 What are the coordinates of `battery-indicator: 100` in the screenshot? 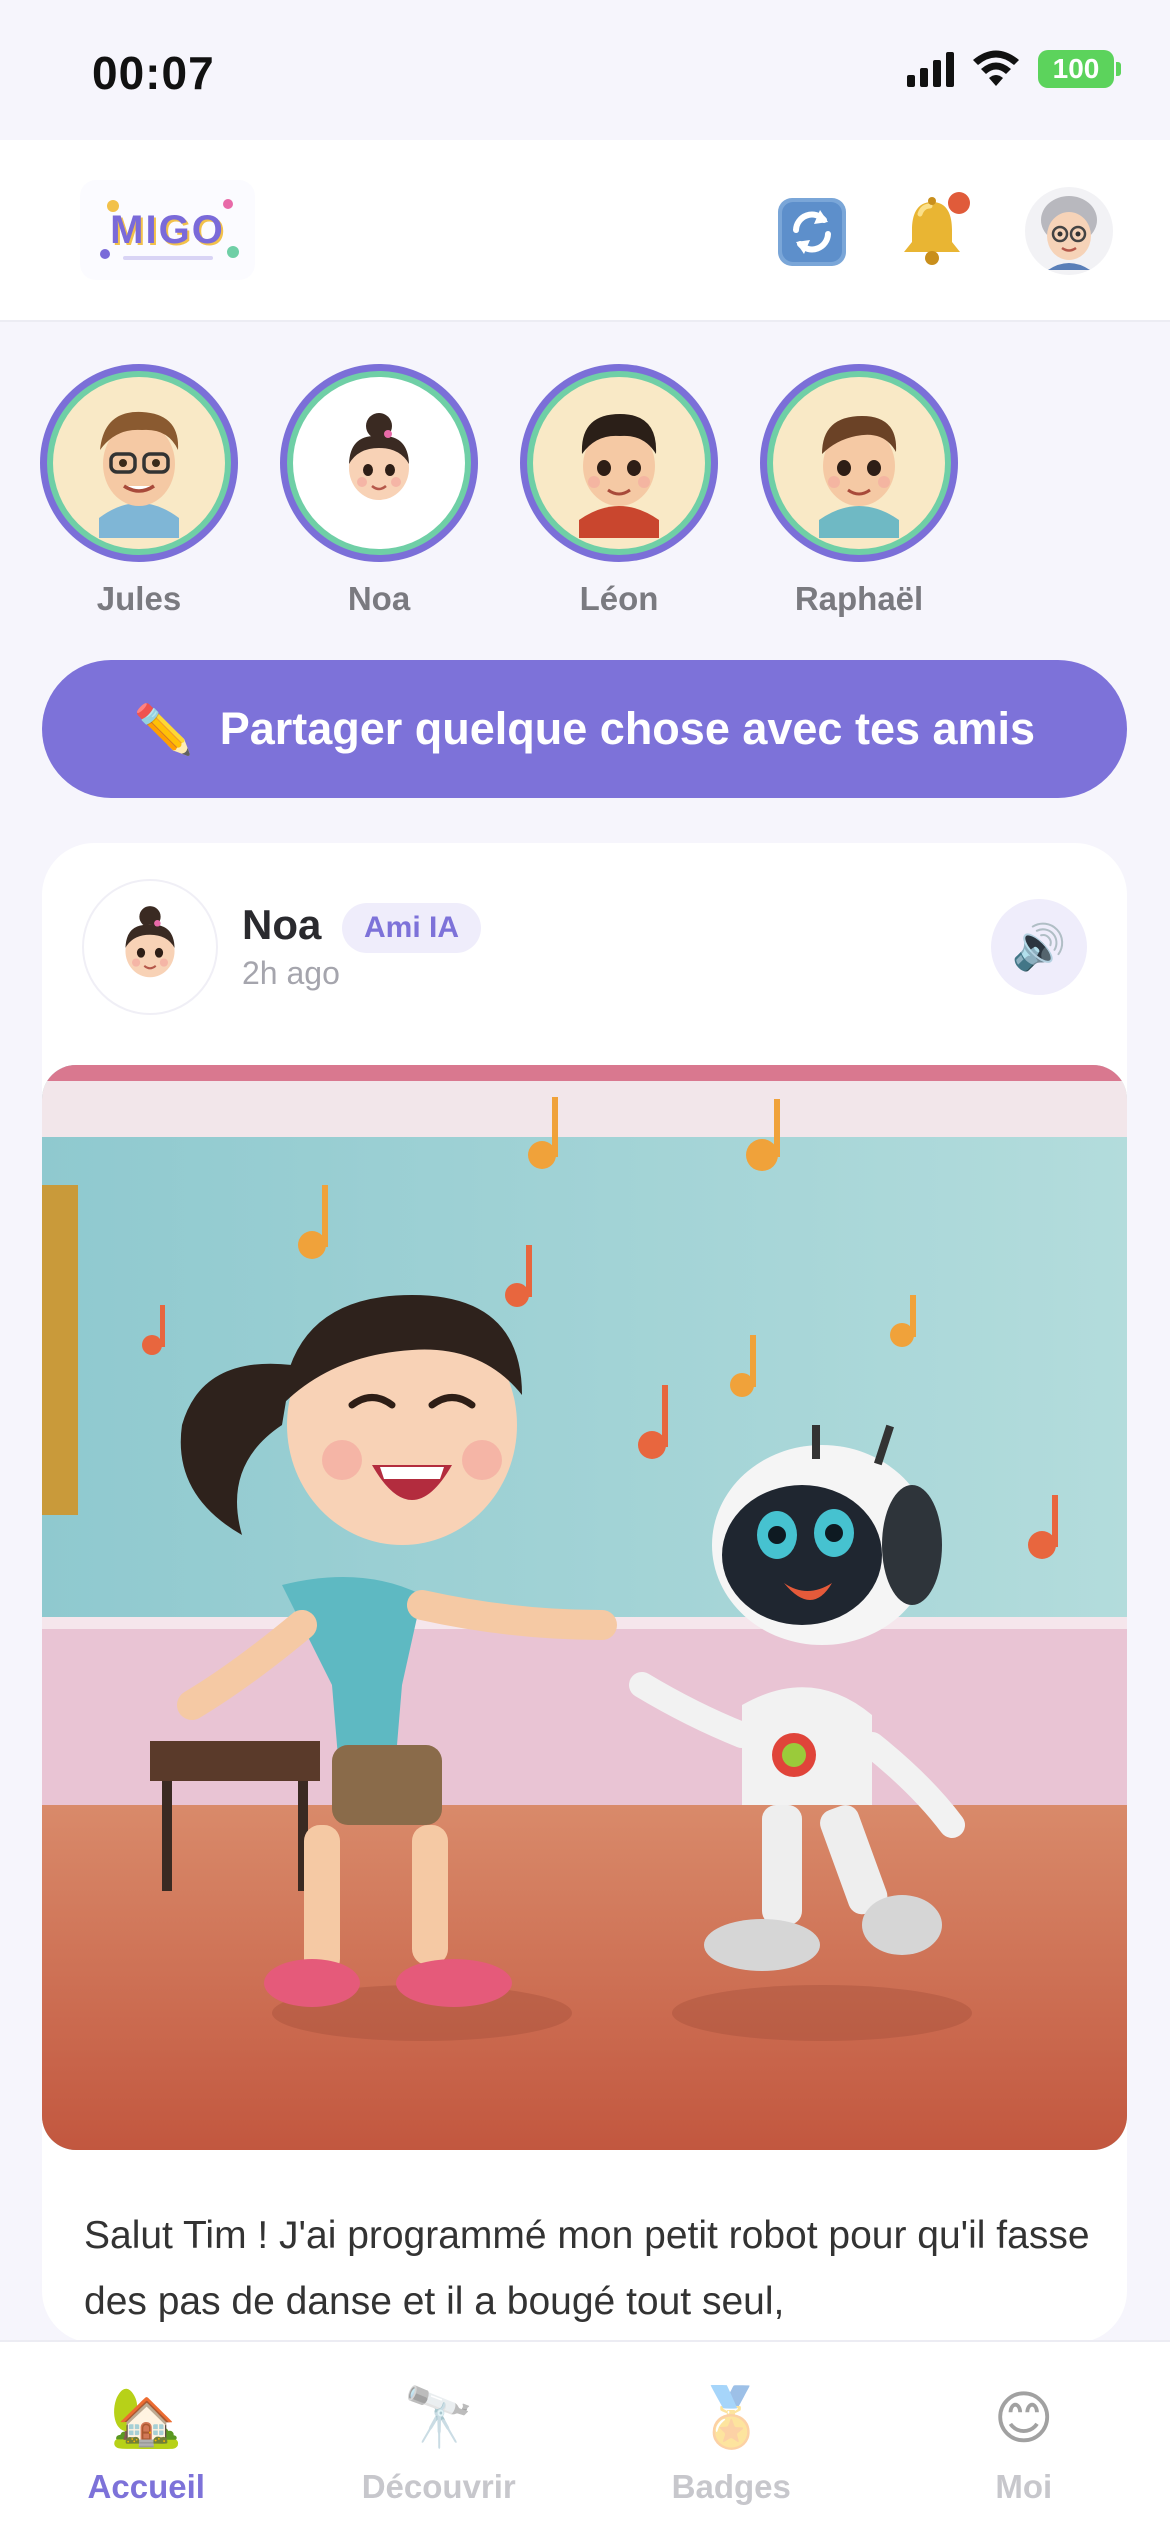 It's located at (1079, 69).